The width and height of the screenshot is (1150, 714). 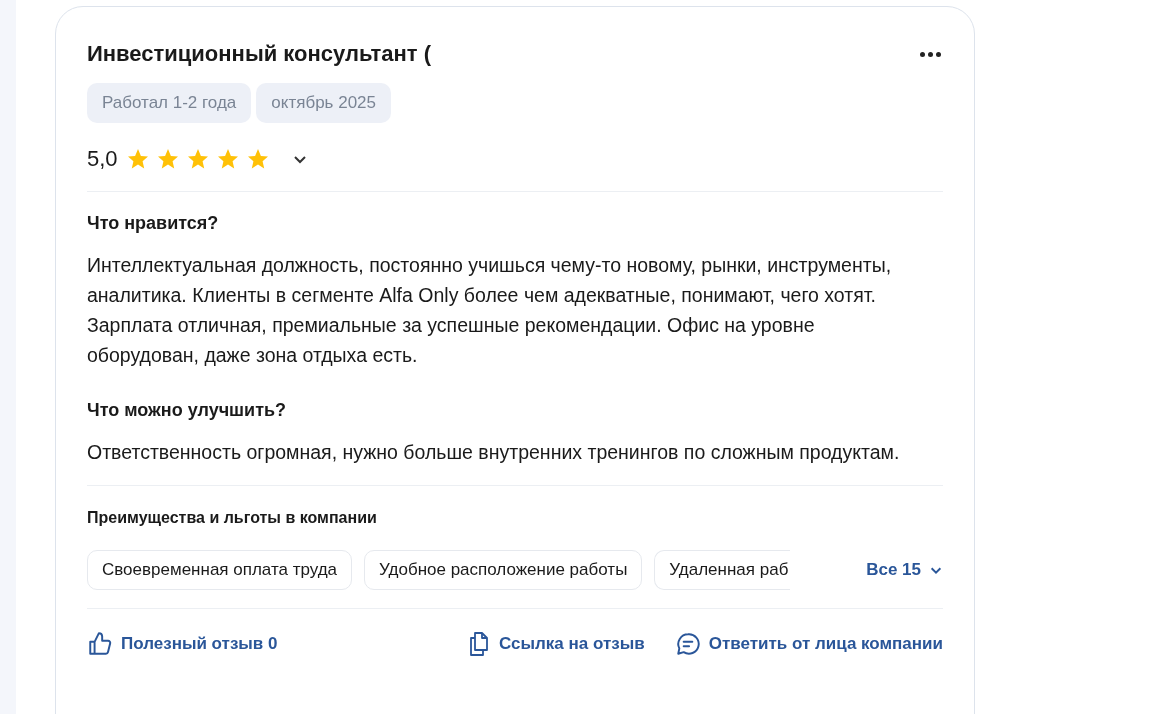 What do you see at coordinates (169, 103) in the screenshot?
I see `info-tag: Работал 1-2 года` at bounding box center [169, 103].